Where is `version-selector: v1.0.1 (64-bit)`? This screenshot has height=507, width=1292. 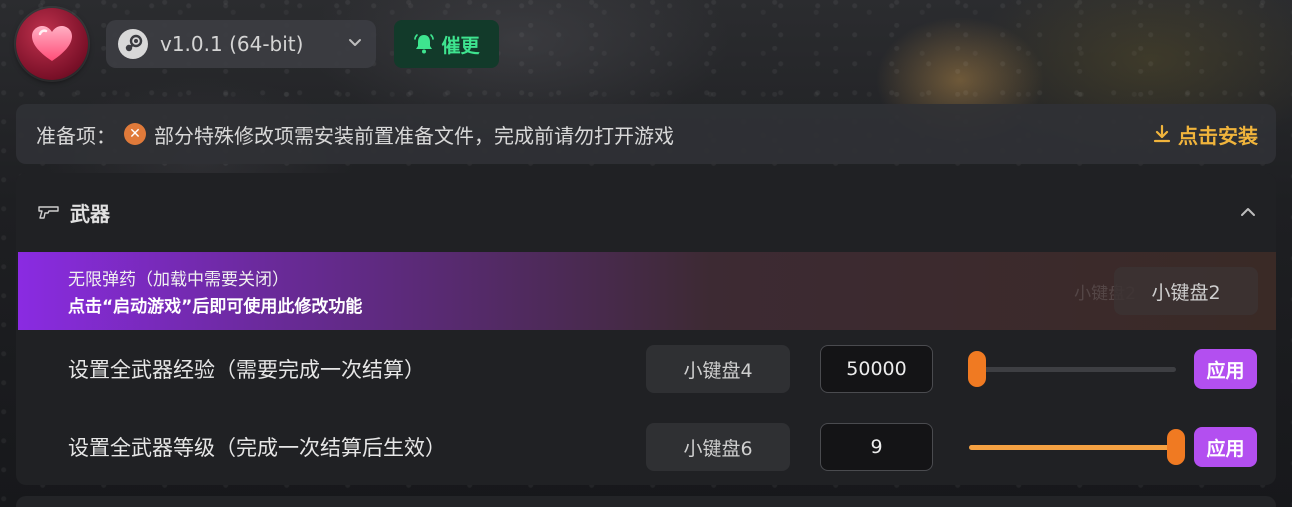 version-selector: v1.0.1 (64-bit) is located at coordinates (241, 44).